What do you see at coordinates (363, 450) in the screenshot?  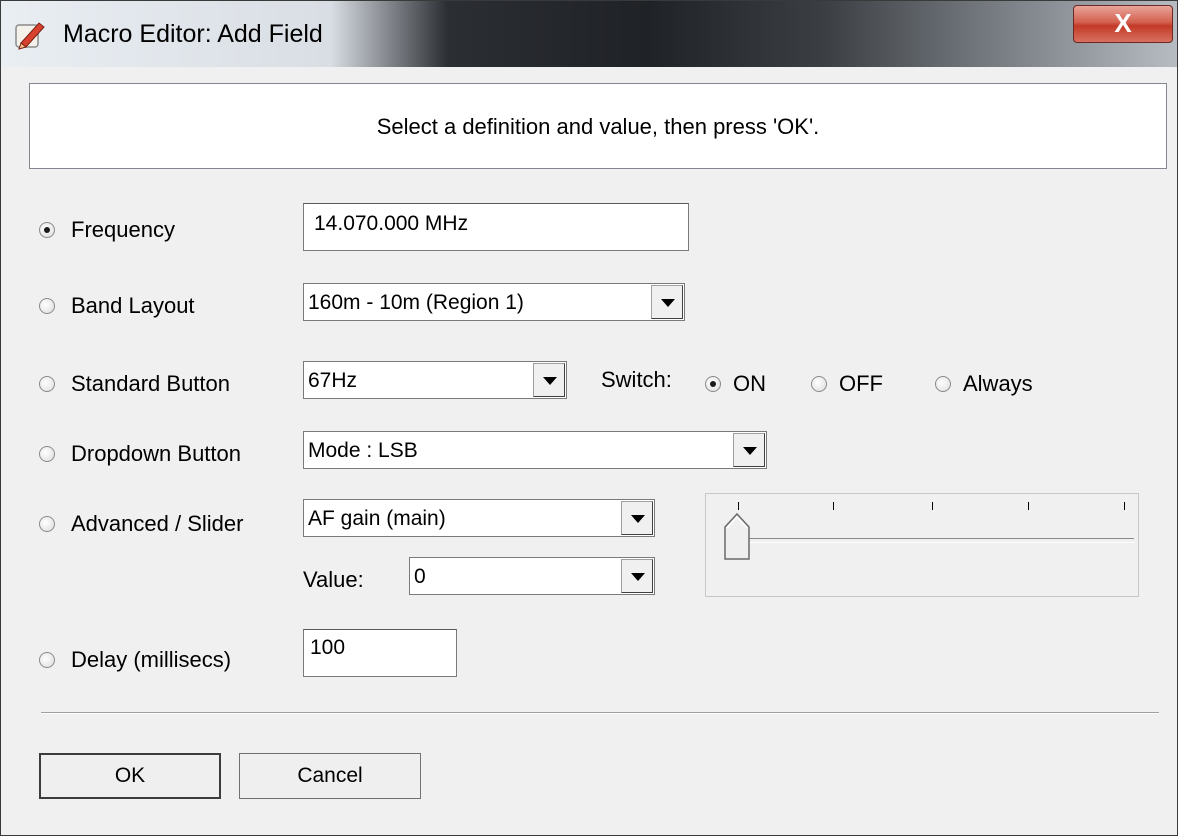 I see `dropdown-button-value: Mode : LSB` at bounding box center [363, 450].